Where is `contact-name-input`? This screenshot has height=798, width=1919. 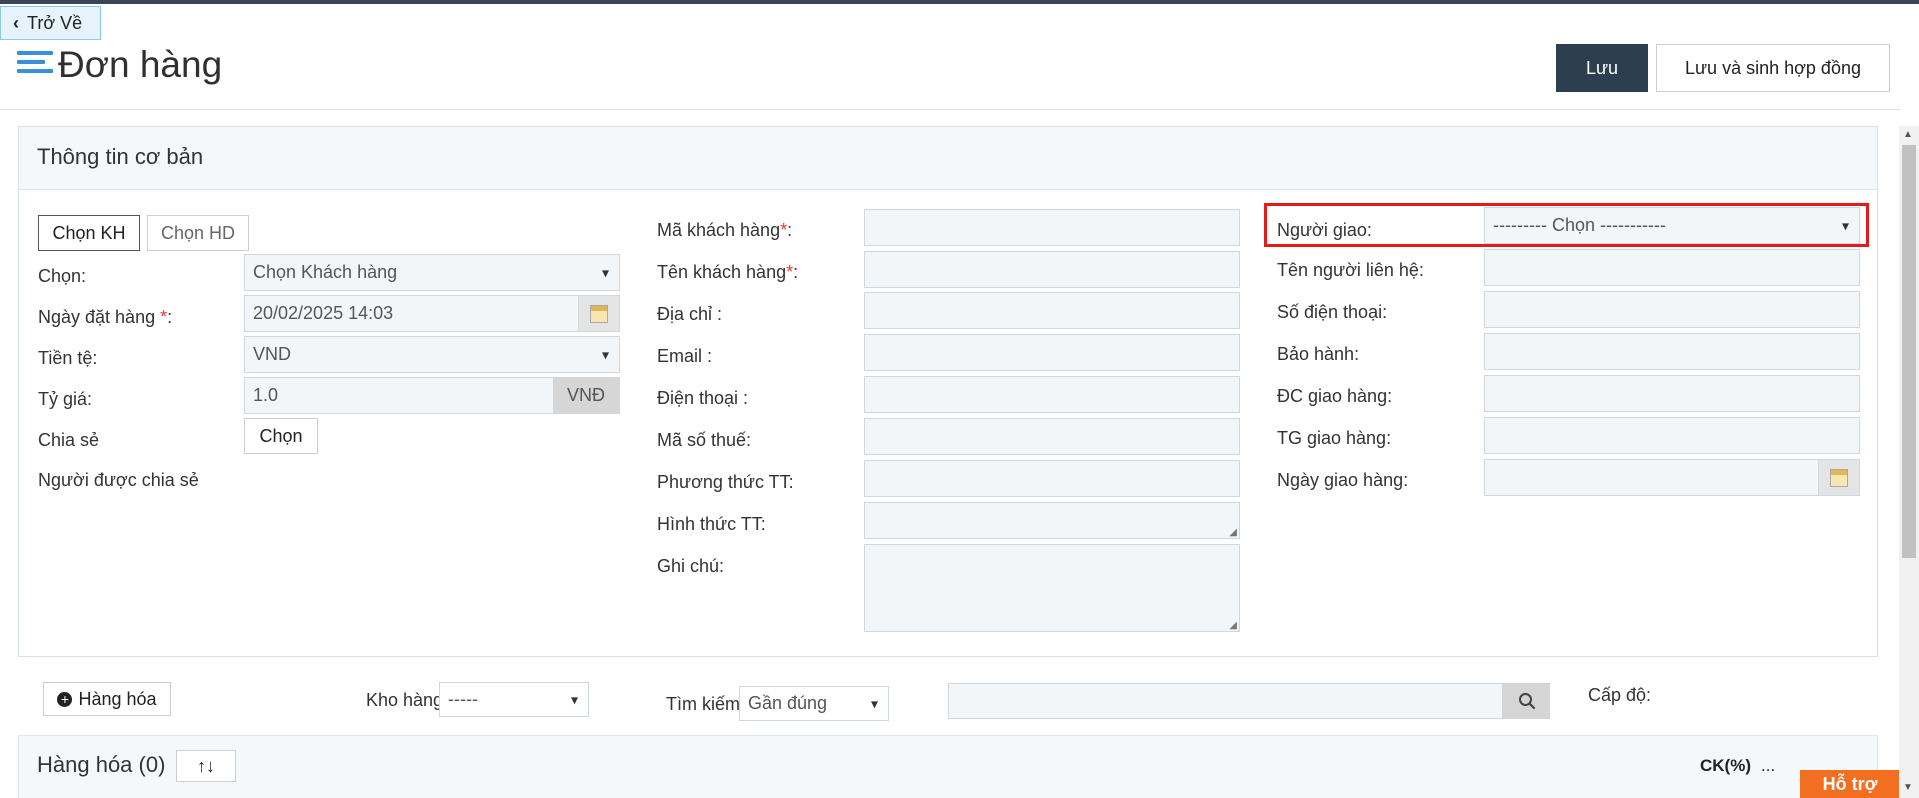
contact-name-input is located at coordinates (1672, 267).